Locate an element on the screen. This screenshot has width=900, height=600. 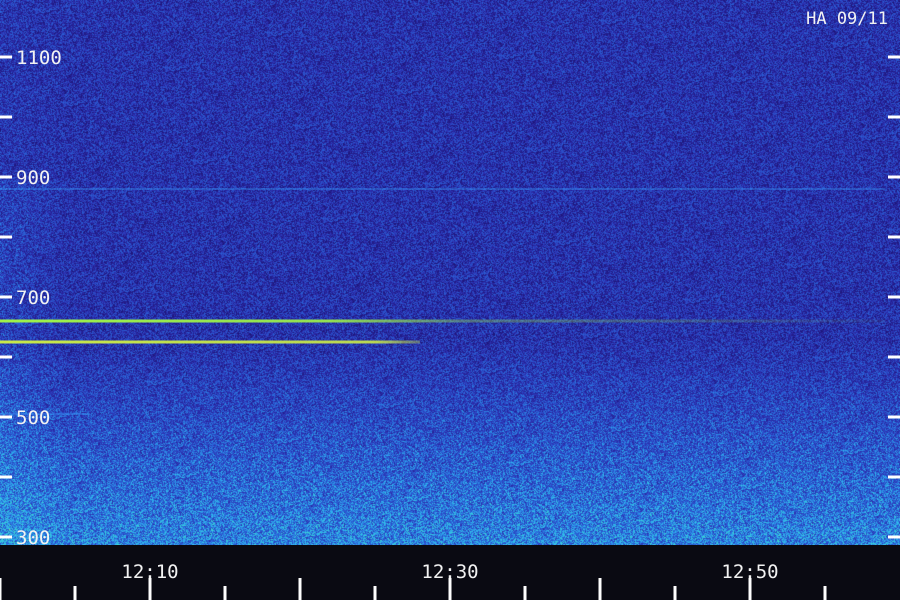
y-tick-label: 700 is located at coordinates (33, 298).